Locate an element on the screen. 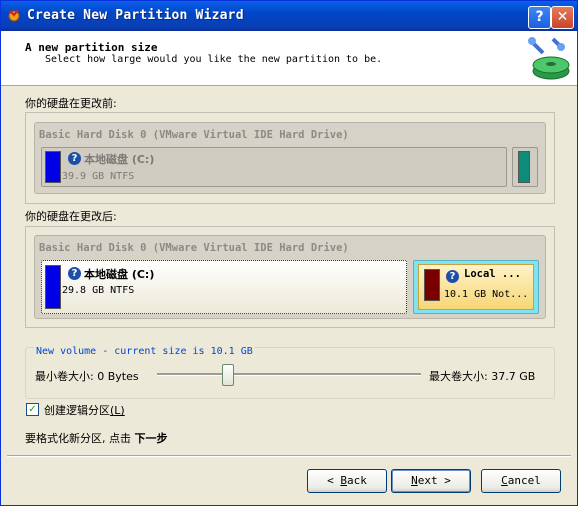  wizard-app-icon is located at coordinates (14, 15).